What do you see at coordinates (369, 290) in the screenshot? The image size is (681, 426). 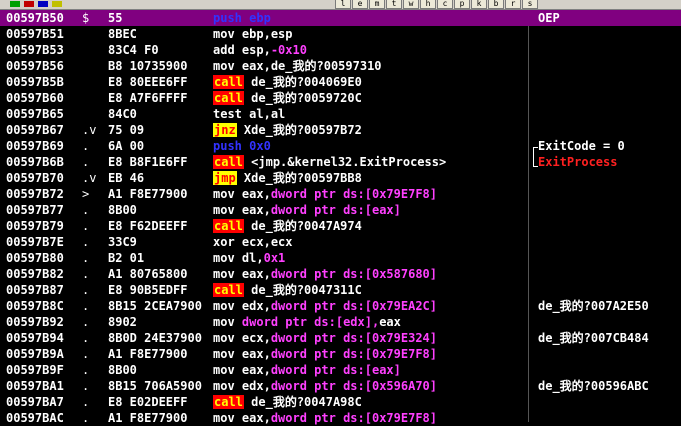 I see `disassembly-cell: call de_我的?0047311C` at bounding box center [369, 290].